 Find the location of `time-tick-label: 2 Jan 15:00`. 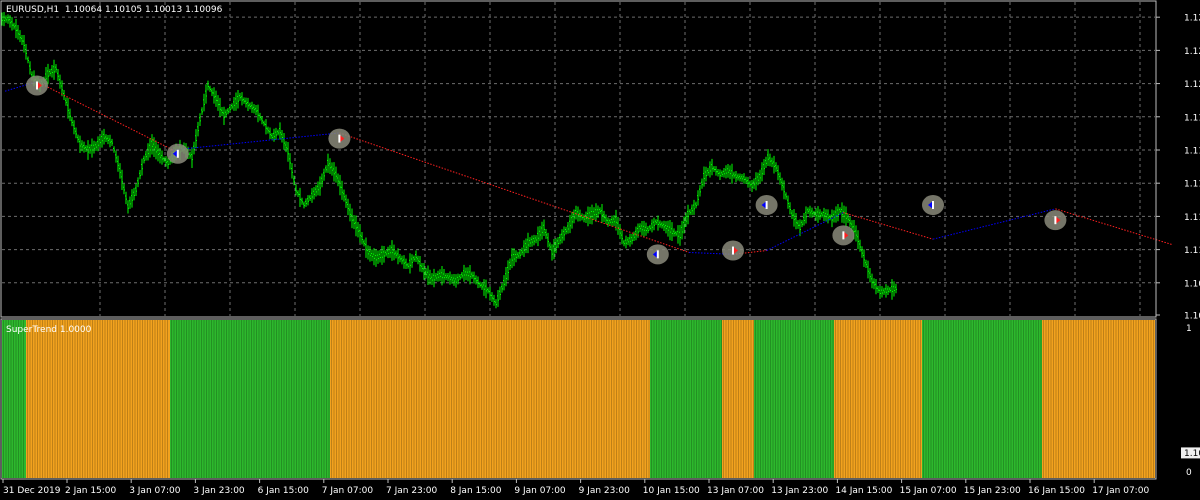

time-tick-label: 2 Jan 15:00 is located at coordinates (91, 491).